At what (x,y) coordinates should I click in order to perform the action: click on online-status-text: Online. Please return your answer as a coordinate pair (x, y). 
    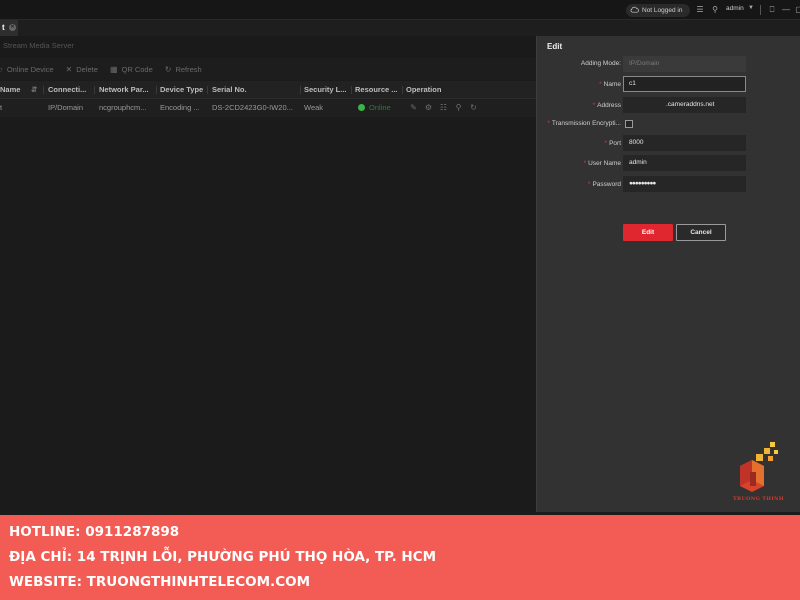
    Looking at the image, I should click on (380, 107).